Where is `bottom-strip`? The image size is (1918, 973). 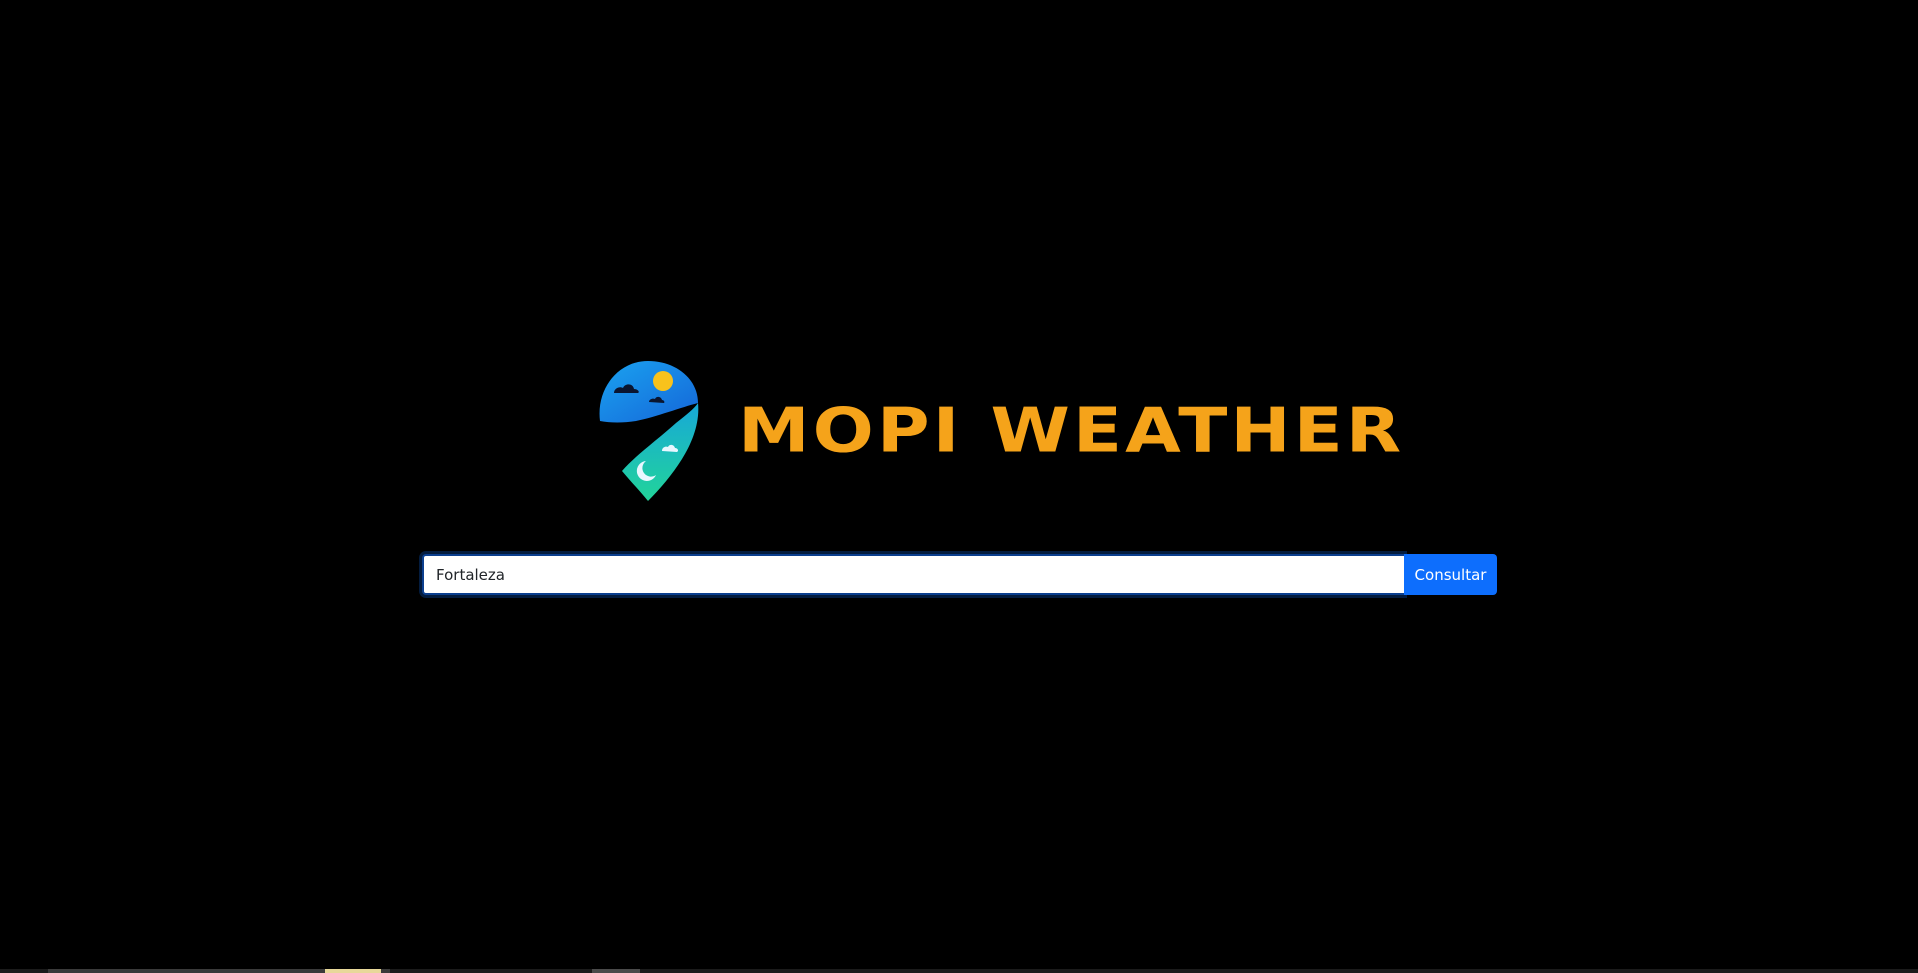 bottom-strip is located at coordinates (959, 971).